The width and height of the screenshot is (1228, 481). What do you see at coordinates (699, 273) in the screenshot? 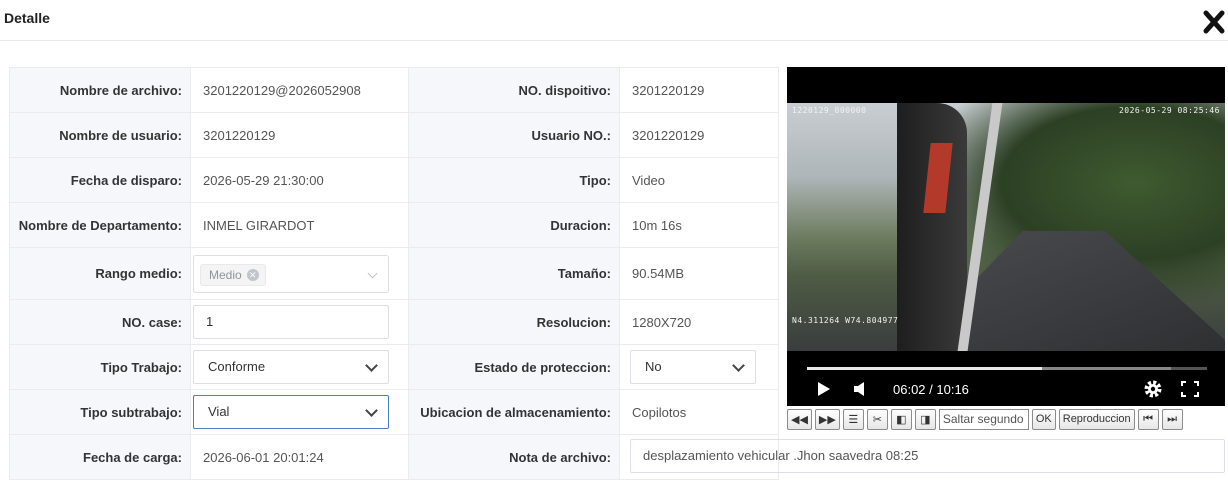
I see `value-tamano: 90.54MB` at bounding box center [699, 273].